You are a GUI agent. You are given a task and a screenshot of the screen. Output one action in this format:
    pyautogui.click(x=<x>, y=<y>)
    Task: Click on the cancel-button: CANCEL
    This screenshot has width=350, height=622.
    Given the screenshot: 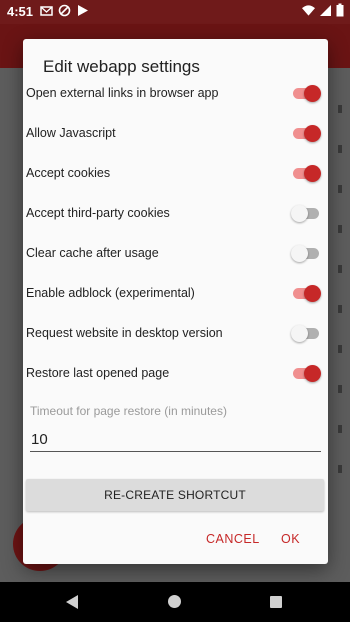 What is the action you would take?
    pyautogui.click(x=233, y=539)
    